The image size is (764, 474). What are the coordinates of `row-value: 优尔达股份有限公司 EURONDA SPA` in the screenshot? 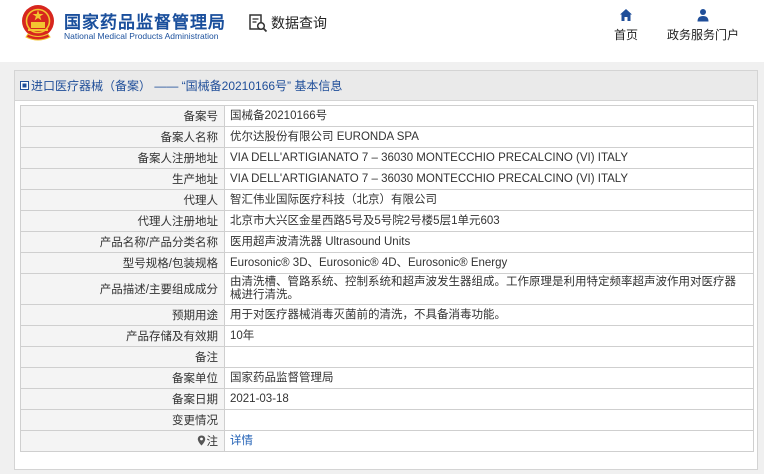 It's located at (489, 137).